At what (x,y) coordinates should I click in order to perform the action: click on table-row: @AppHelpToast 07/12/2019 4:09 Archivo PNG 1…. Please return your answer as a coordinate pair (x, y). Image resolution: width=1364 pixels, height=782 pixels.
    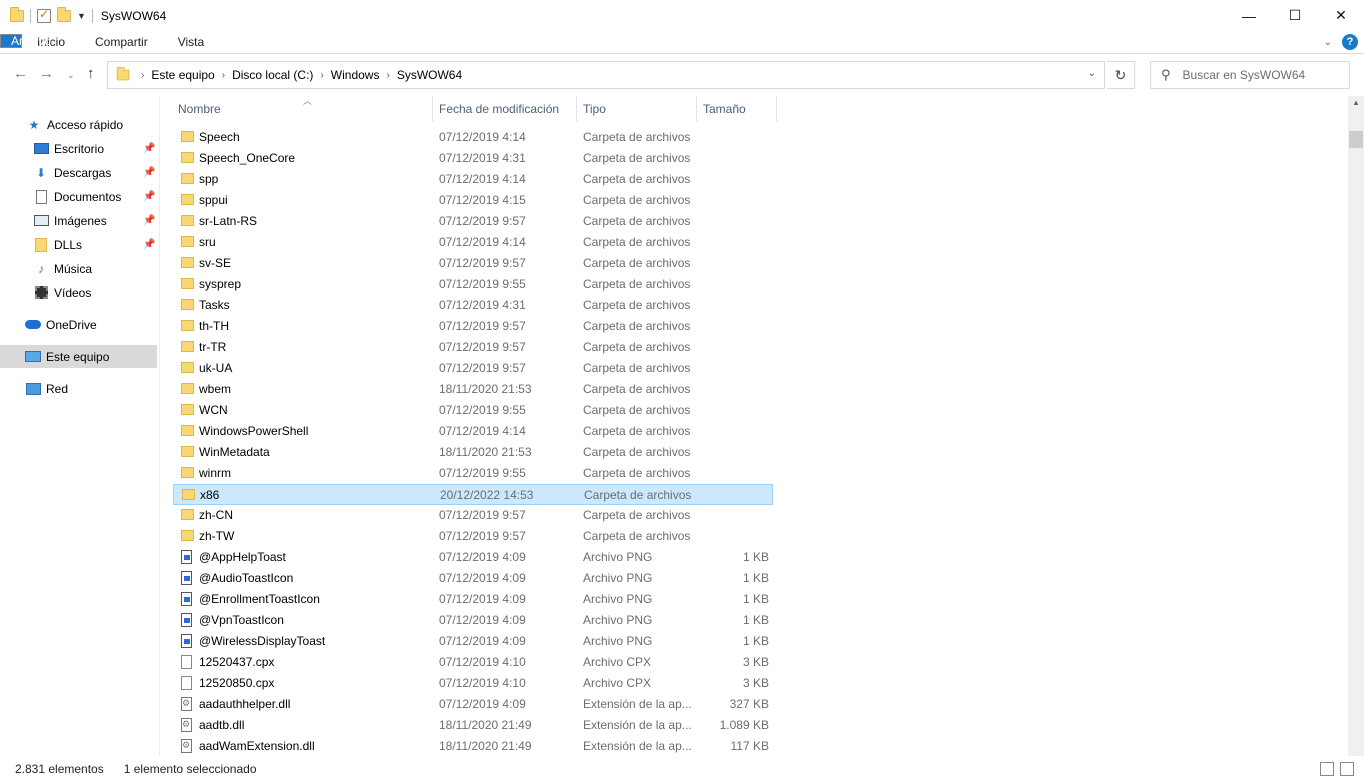
    Looking at the image, I should click on (473, 557).